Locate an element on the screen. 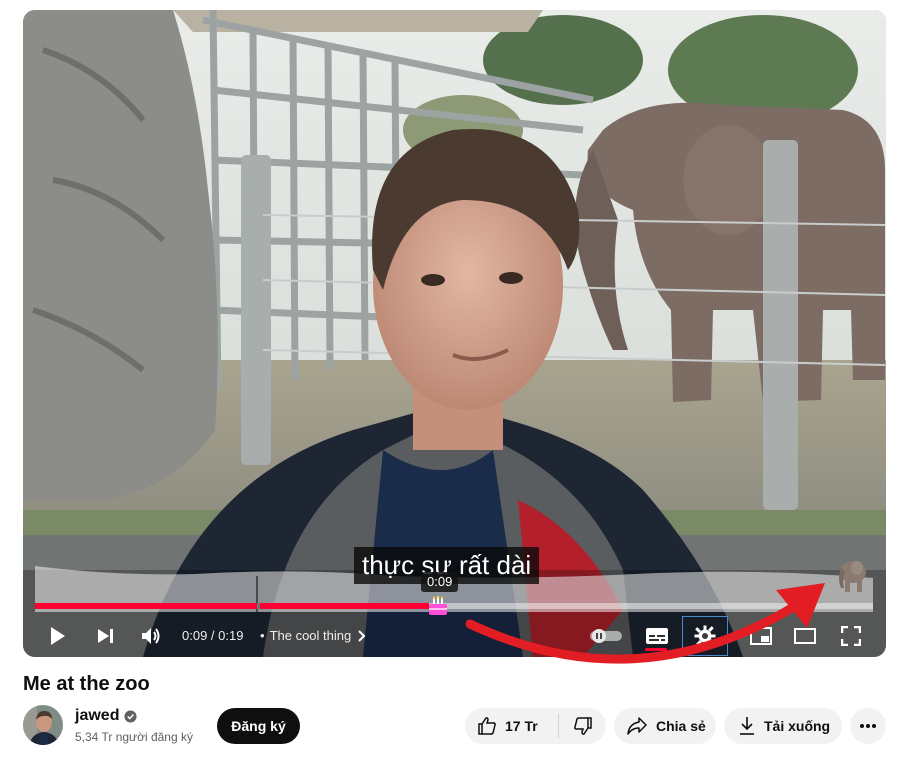 The image size is (910, 759). progress-bar is located at coordinates (454, 606).